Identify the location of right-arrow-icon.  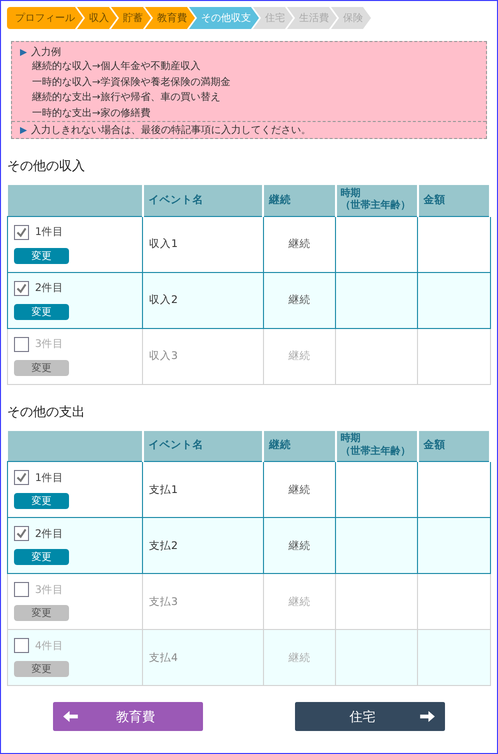
(427, 716).